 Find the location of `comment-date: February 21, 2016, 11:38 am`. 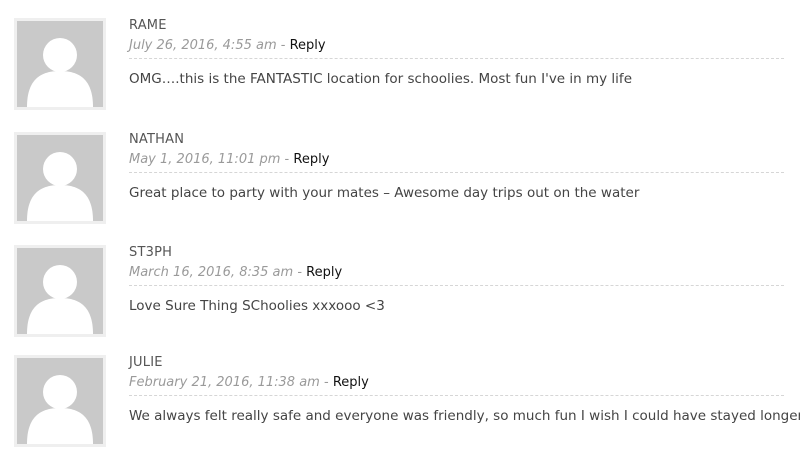

comment-date: February 21, 2016, 11:38 am is located at coordinates (224, 382).